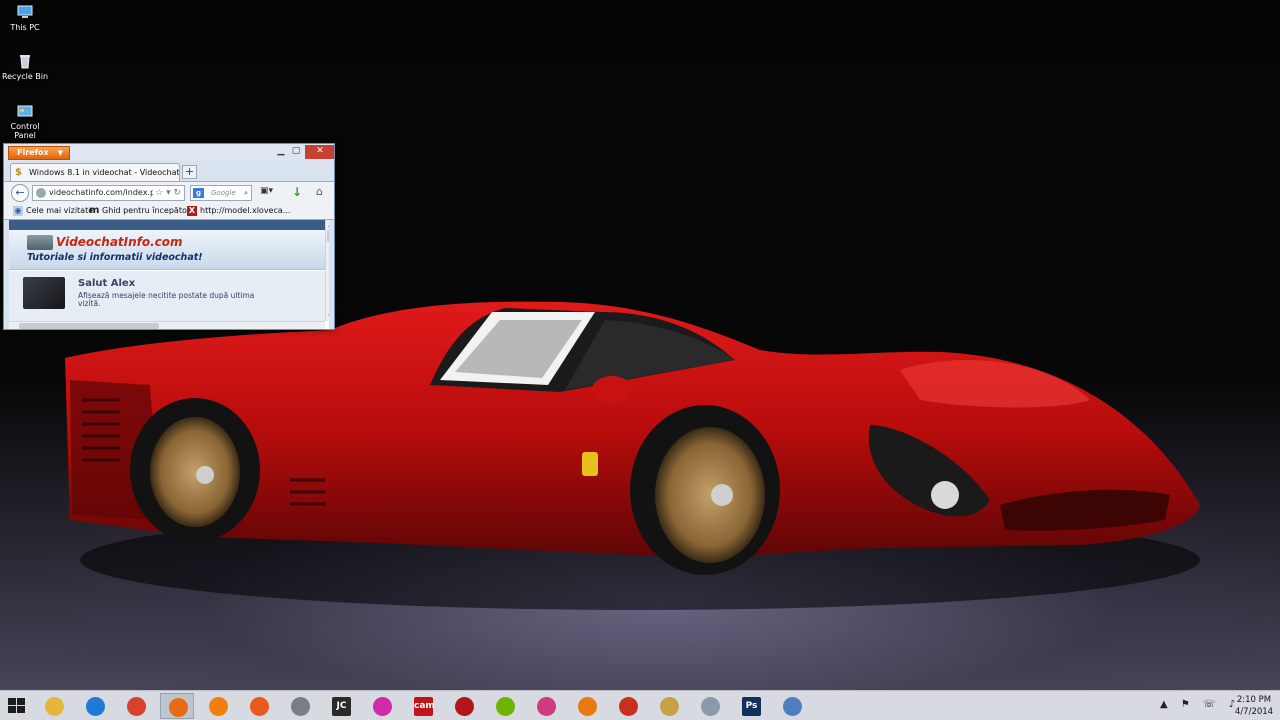 This screenshot has width=1280, height=720. Describe the element at coordinates (33, 152) in the screenshot. I see `firefox-menu-label: Firefox` at that location.